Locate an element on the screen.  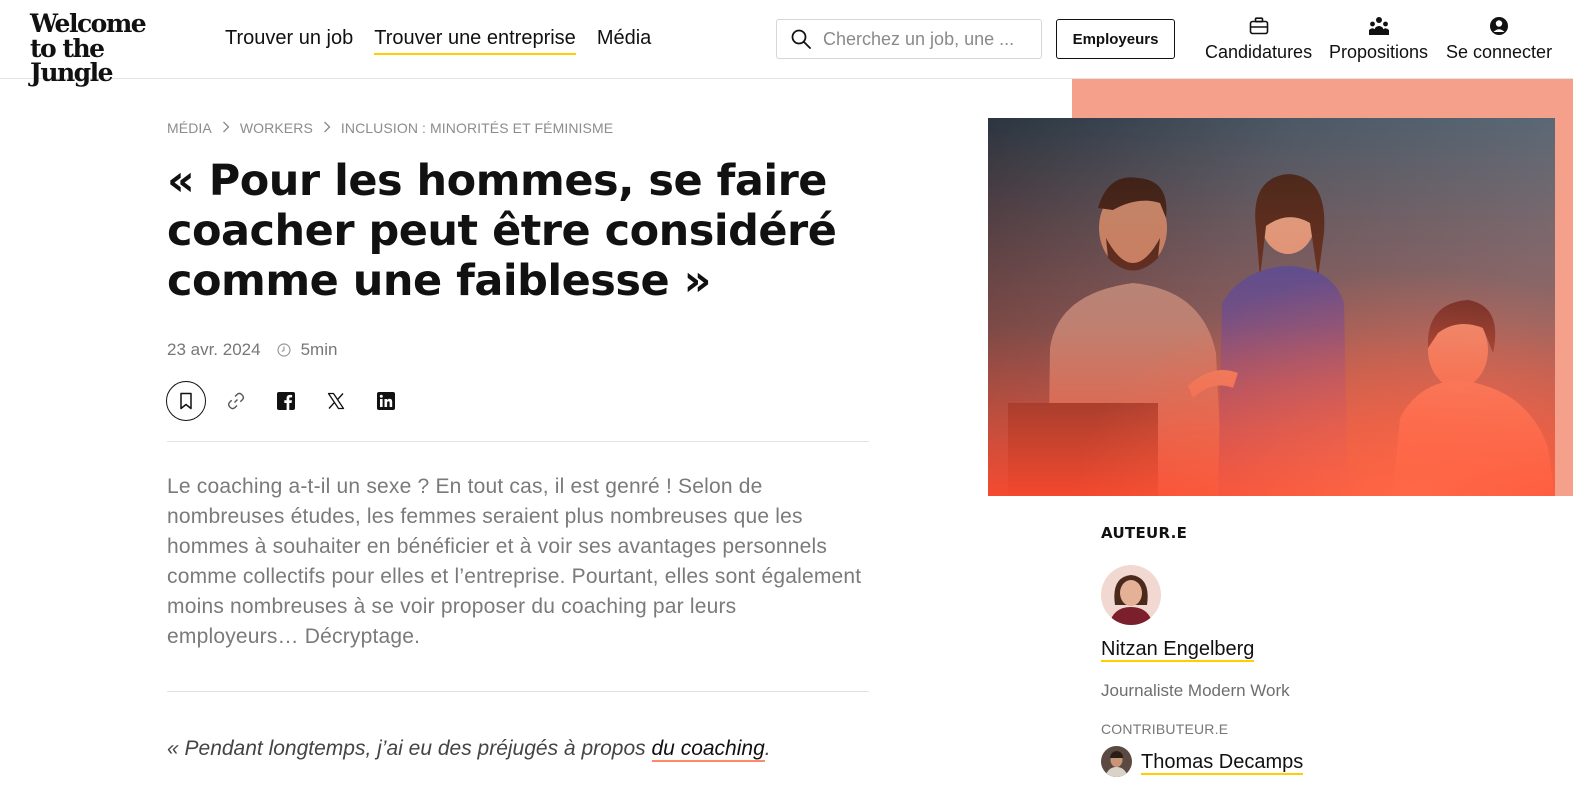
contributor-heading: CONTRIBUTEUR.E is located at coordinates (1165, 729).